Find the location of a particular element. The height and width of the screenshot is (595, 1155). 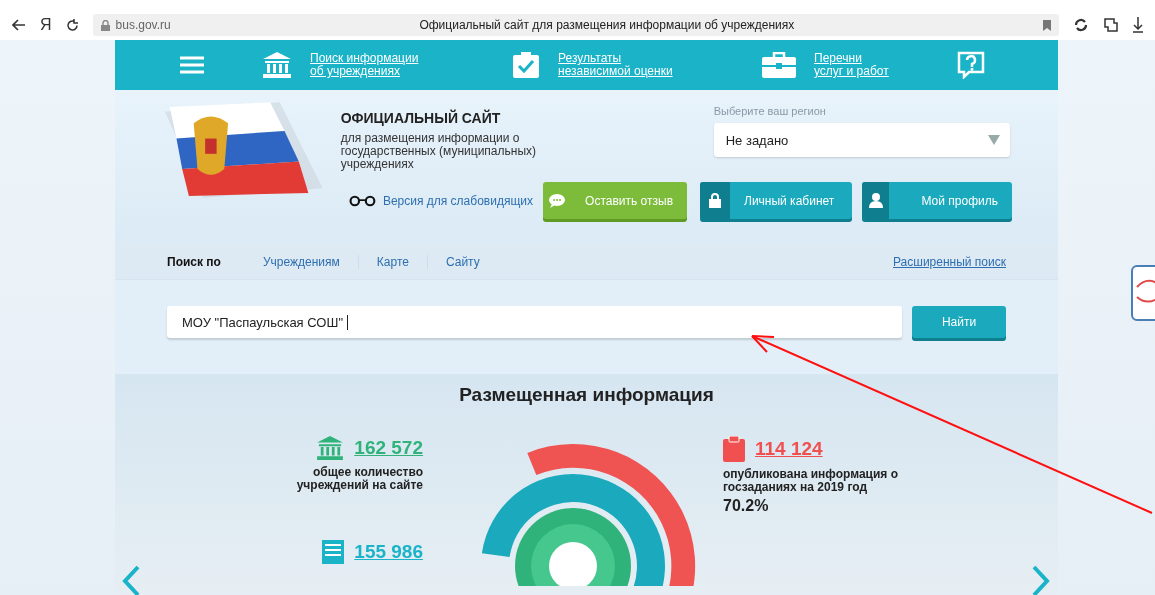

chevron-right-icon is located at coordinates (1041, 580).